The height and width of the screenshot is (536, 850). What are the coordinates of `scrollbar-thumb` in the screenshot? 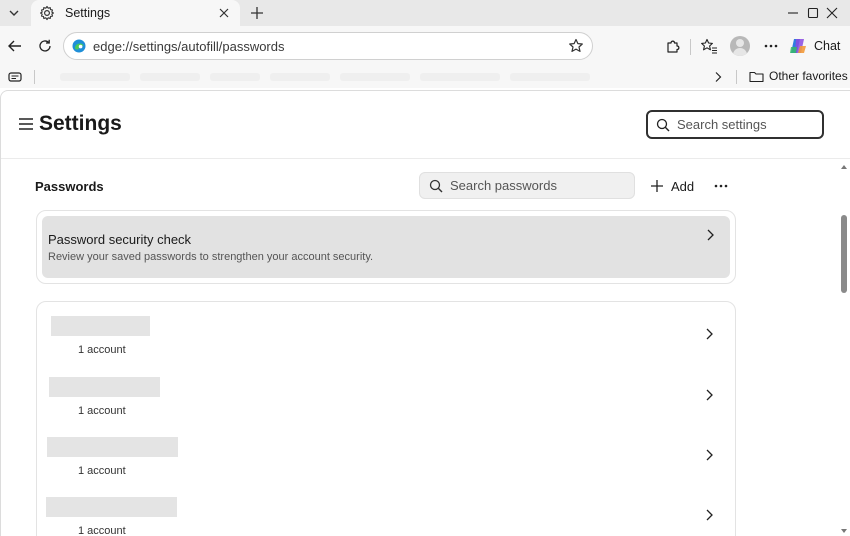 It's located at (844, 254).